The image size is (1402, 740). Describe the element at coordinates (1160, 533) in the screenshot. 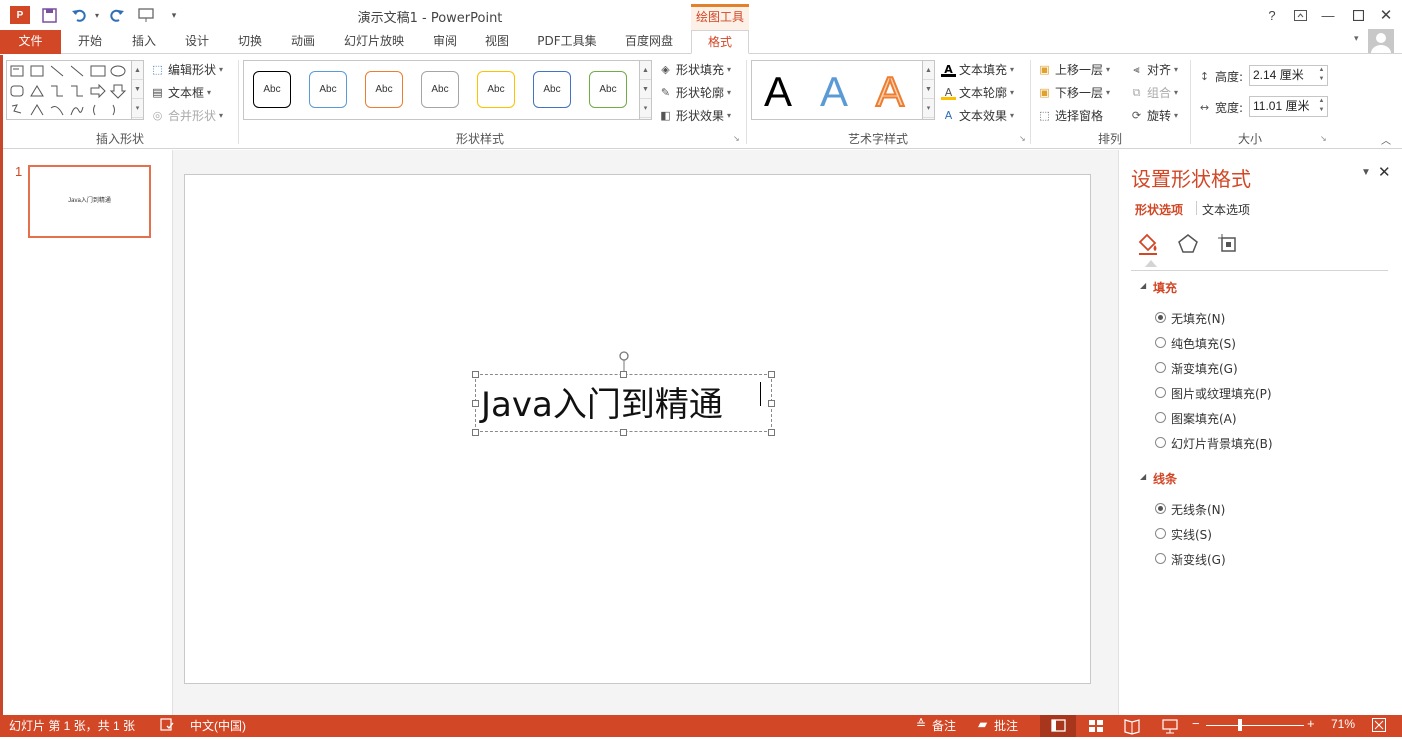

I see `radio-solid-line` at that location.